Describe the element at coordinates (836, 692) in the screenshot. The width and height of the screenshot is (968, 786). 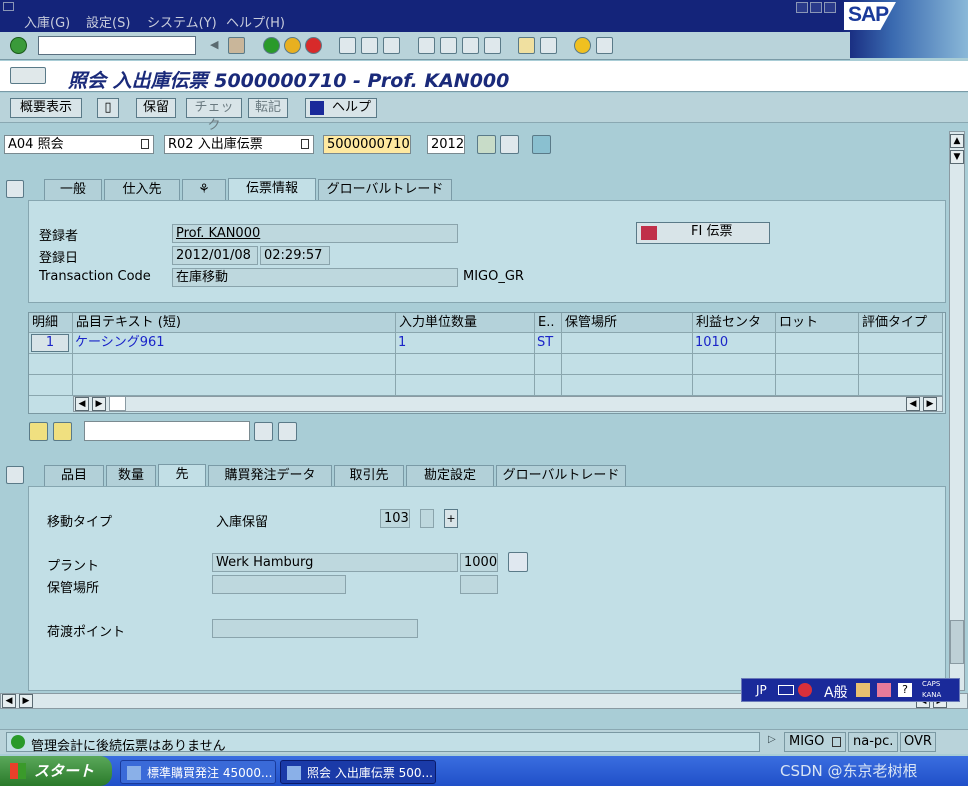
I see `input-mode: A般` at that location.